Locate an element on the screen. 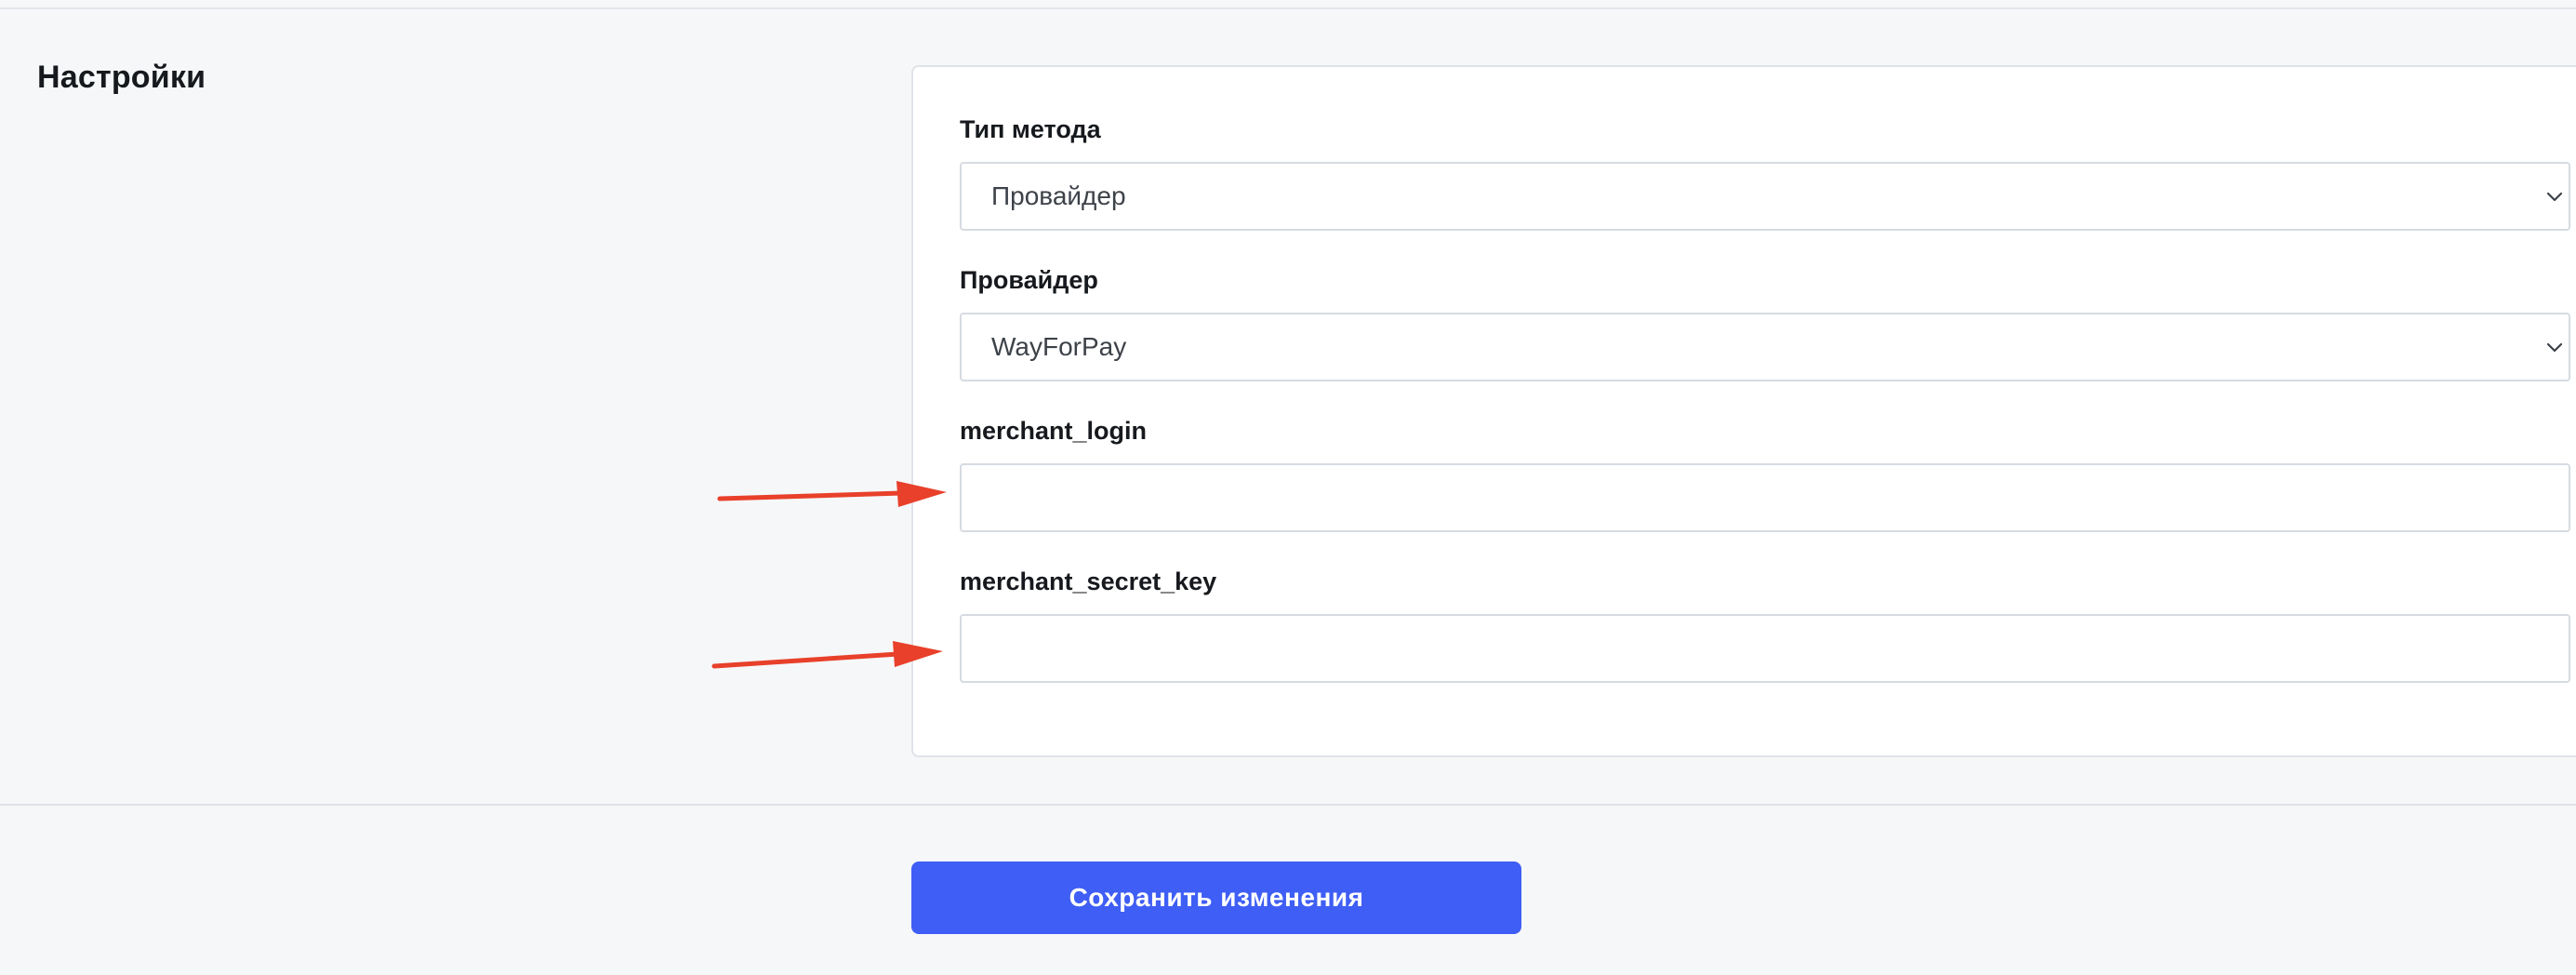  provider-label: Провайдер is located at coordinates (1029, 280).